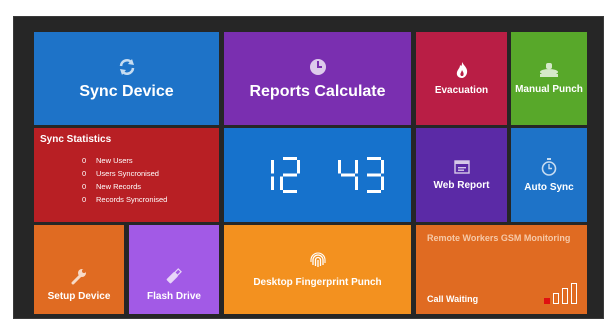  Describe the element at coordinates (461, 166) in the screenshot. I see `browser-icon` at that location.